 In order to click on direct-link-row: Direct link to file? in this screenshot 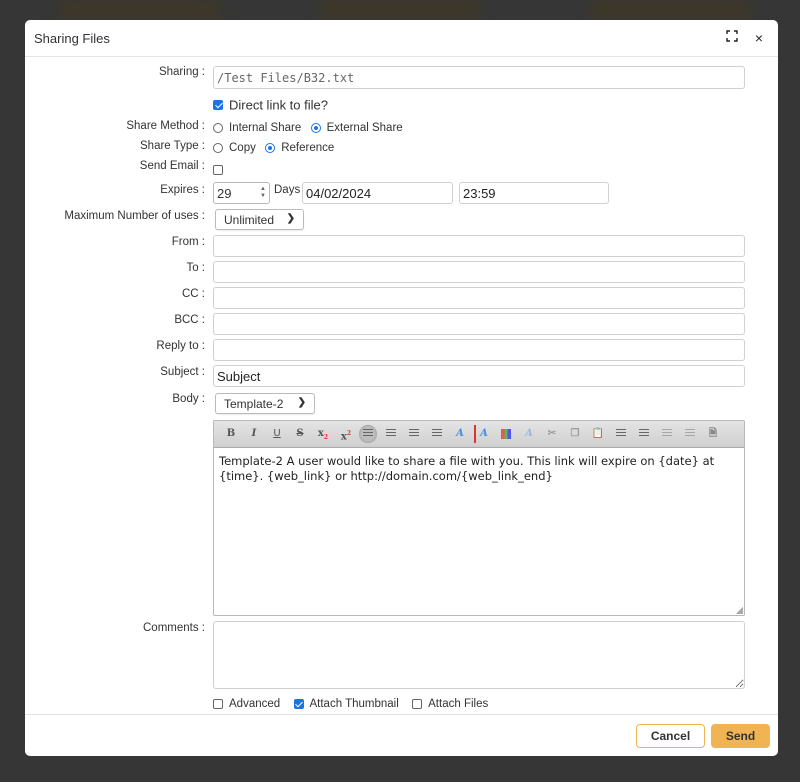, I will do `click(495, 104)`.